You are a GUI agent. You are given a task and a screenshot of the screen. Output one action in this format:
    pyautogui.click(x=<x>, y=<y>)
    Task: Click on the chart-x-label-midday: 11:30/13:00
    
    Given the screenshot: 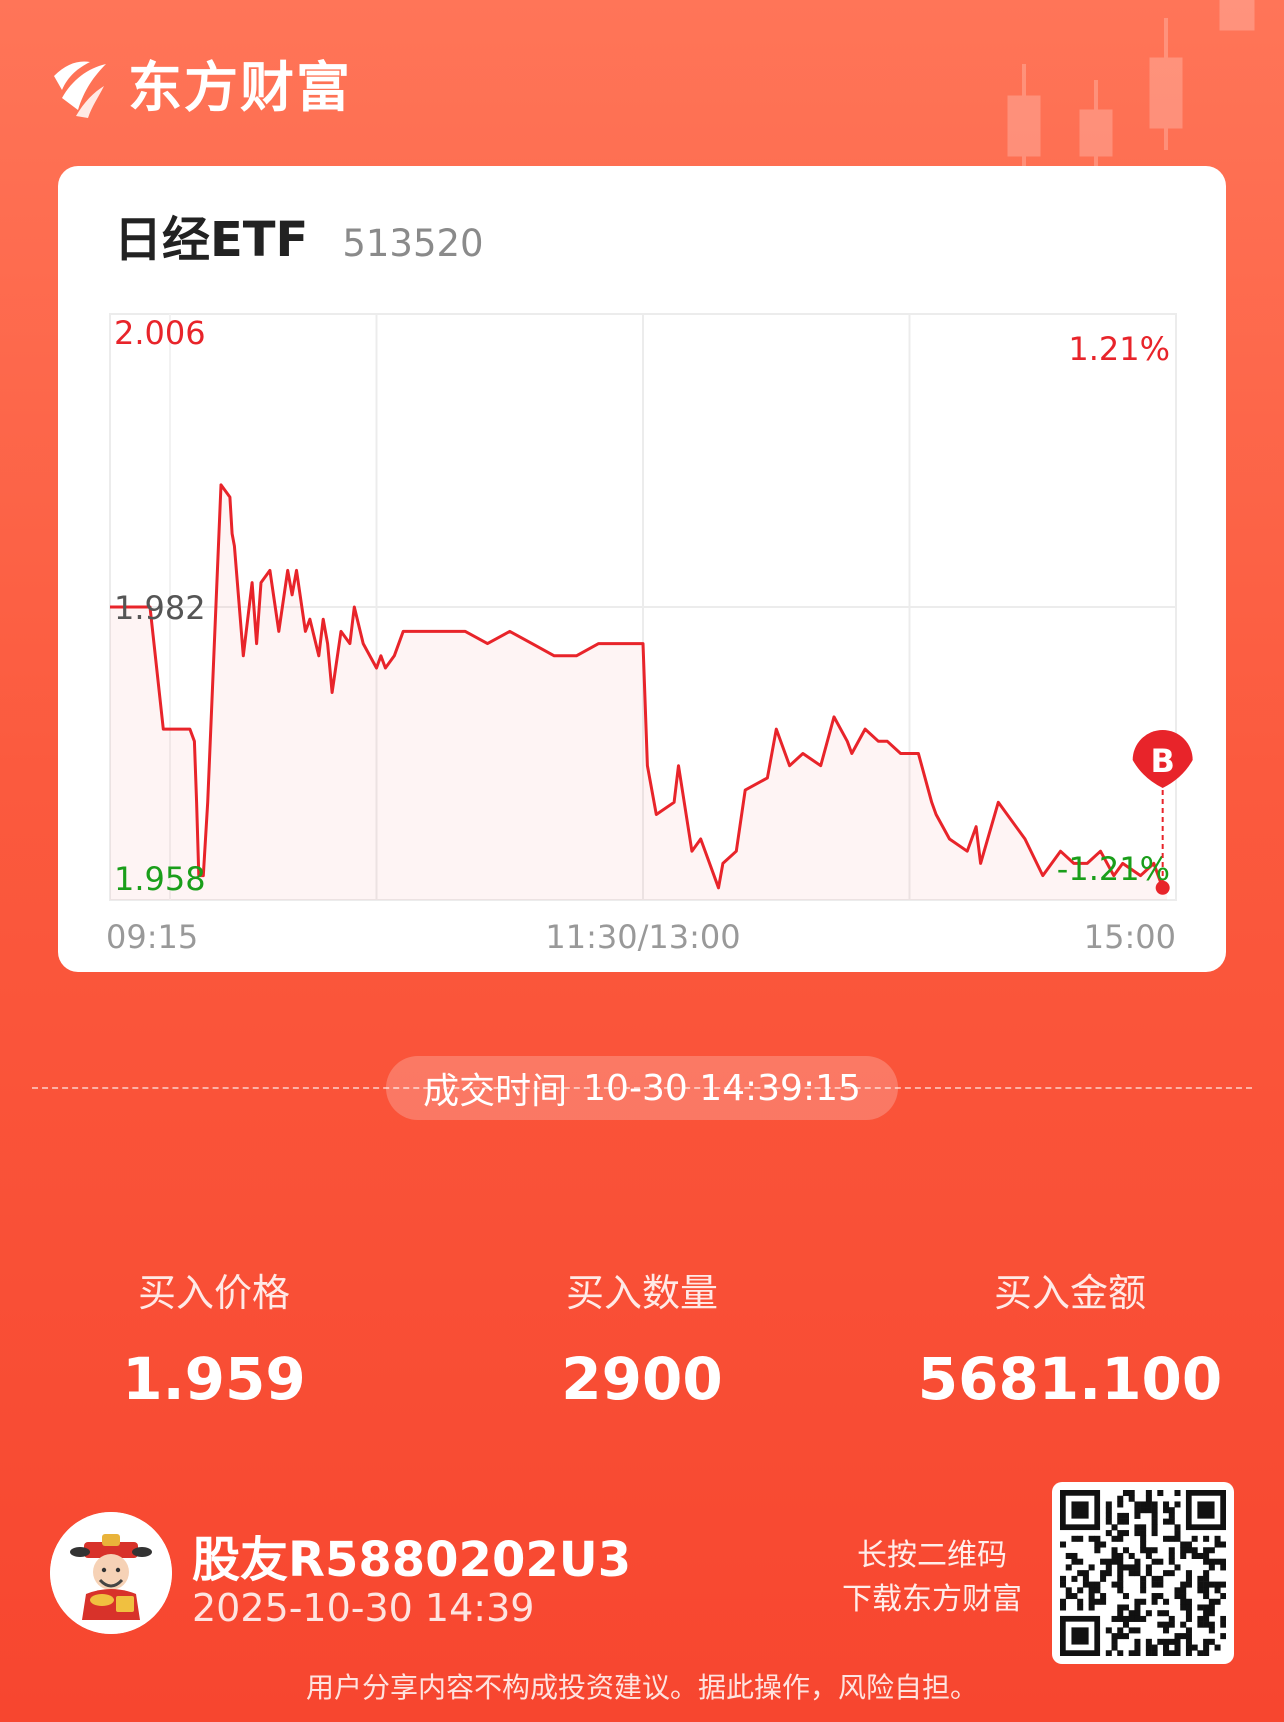 What is the action you would take?
    pyautogui.click(x=642, y=937)
    